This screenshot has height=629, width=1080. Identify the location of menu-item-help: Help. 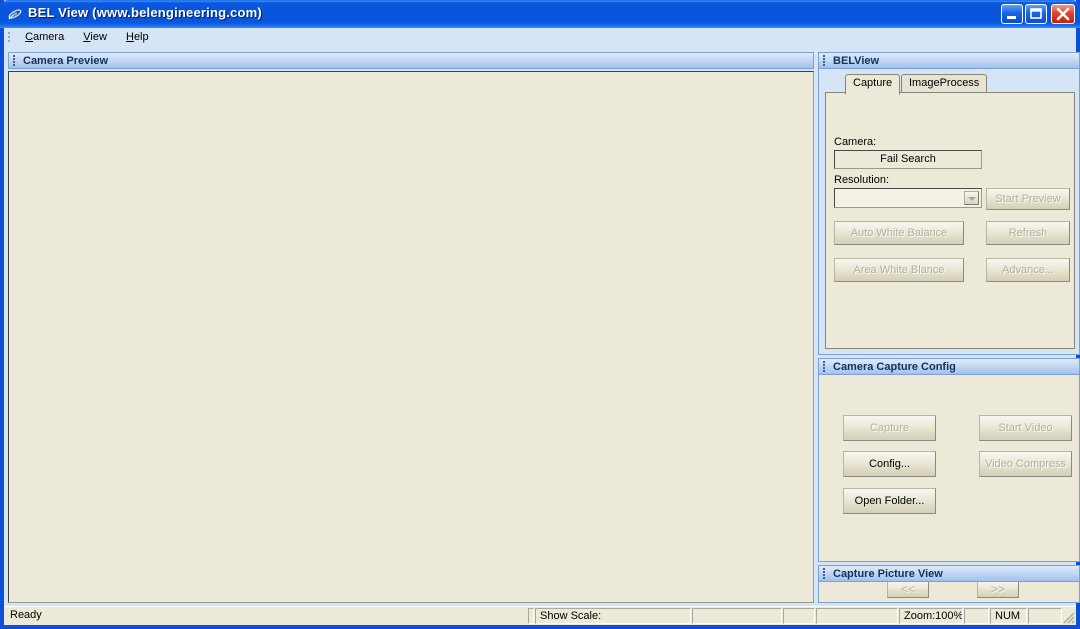
(137, 36).